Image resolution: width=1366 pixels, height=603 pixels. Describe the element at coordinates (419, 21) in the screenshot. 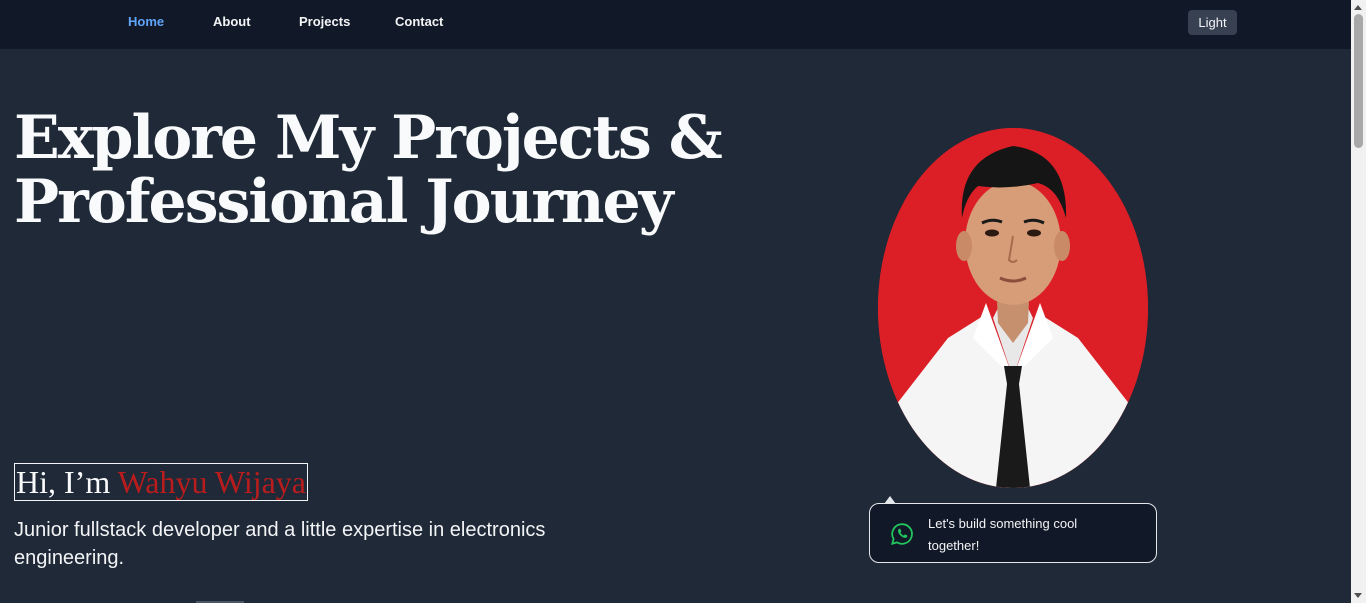

I see `nav-link-contact: Contact` at that location.